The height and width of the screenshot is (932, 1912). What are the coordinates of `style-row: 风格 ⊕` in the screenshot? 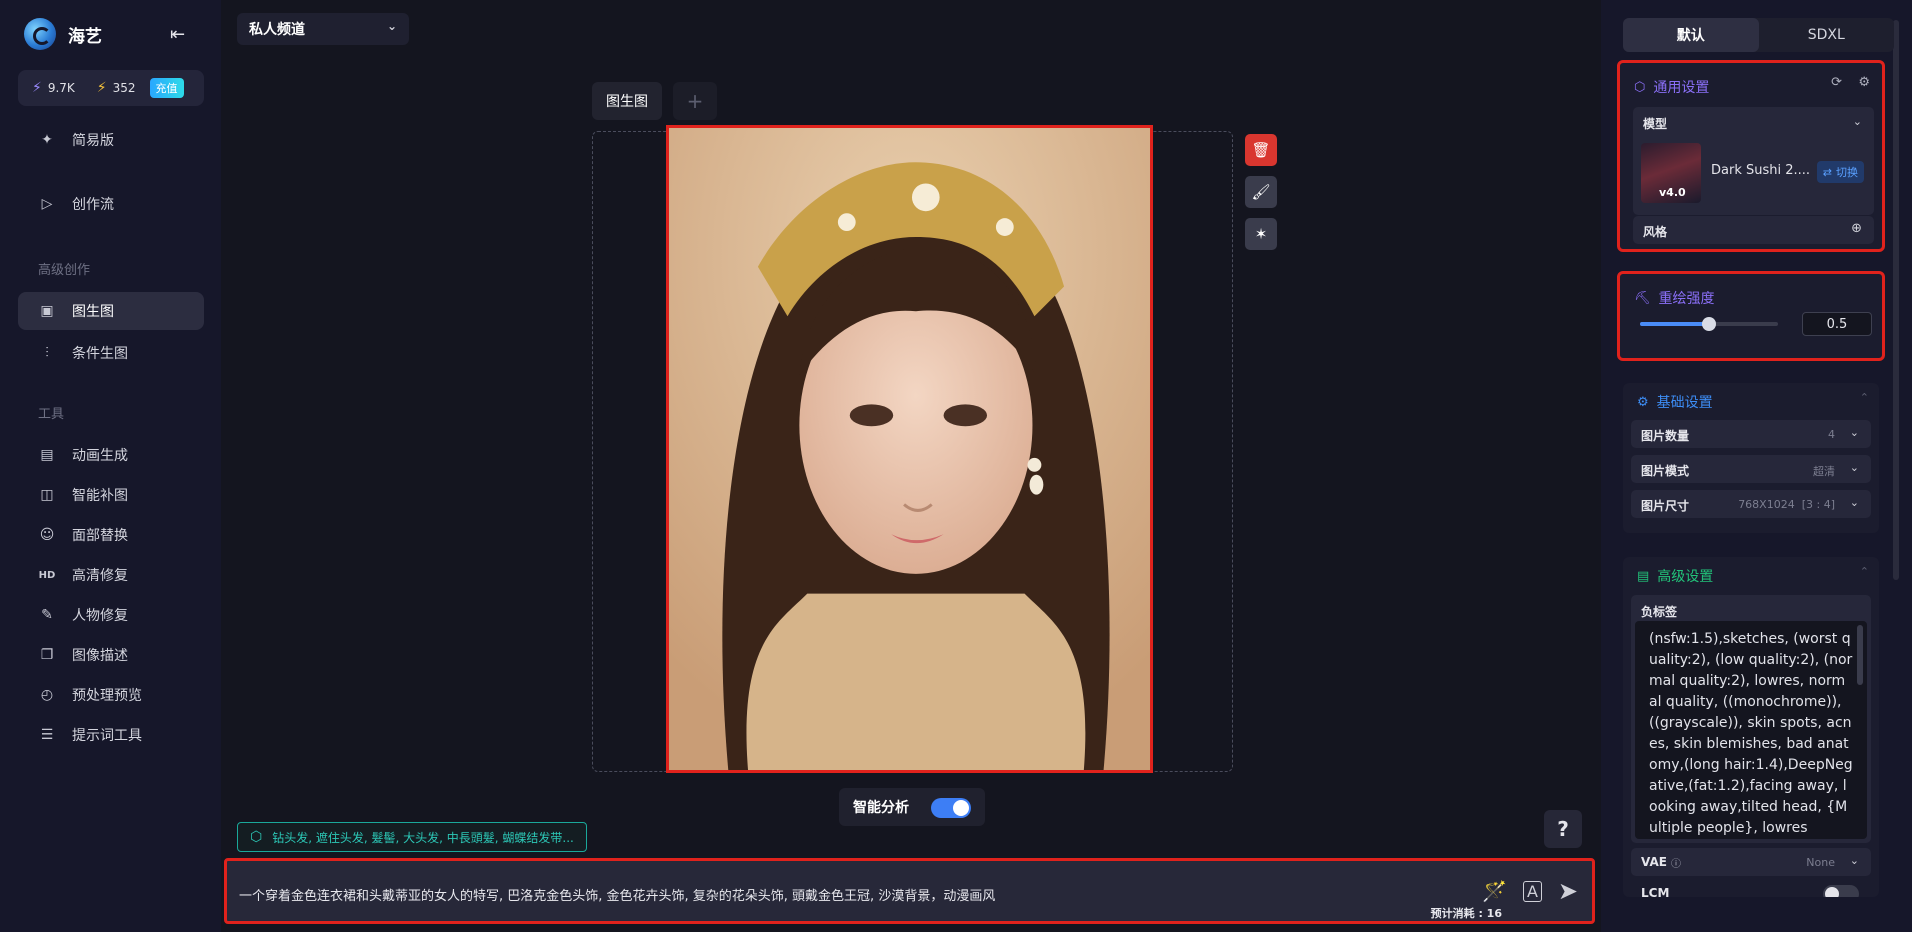 It's located at (1753, 230).